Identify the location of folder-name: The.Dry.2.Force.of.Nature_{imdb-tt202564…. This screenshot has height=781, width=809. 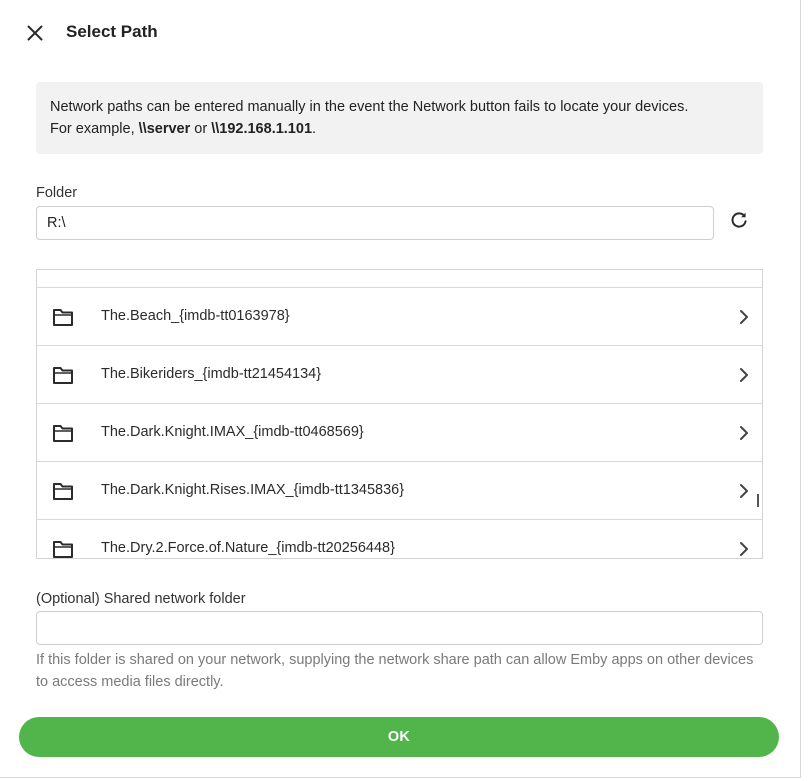
(248, 548).